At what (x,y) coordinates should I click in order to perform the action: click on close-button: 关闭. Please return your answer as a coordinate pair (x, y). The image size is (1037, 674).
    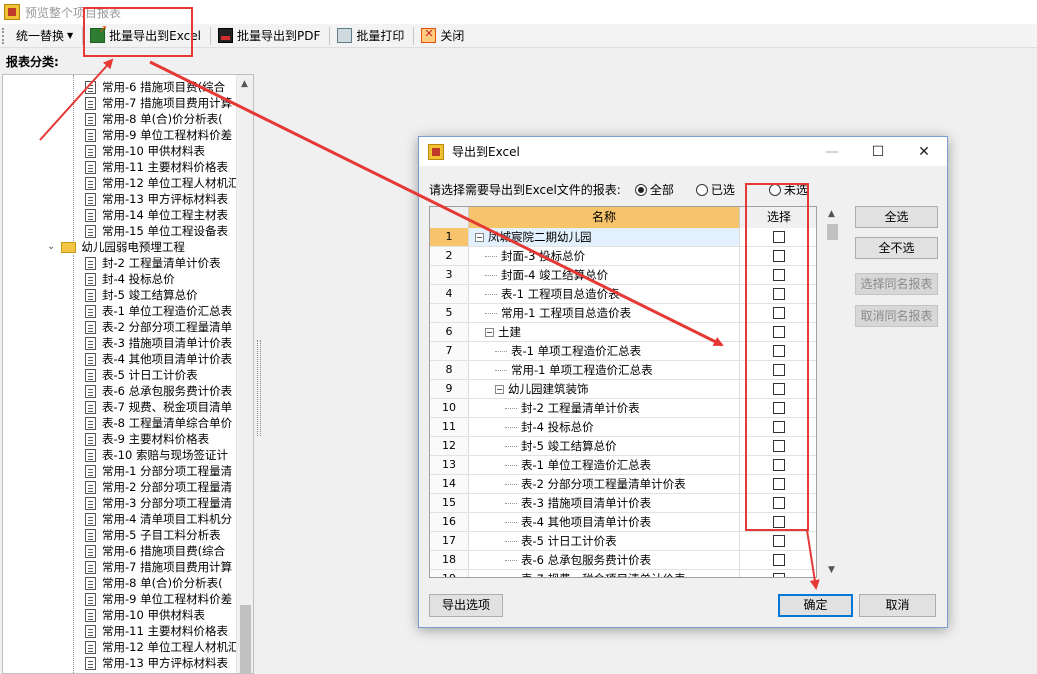
    Looking at the image, I should click on (442, 36).